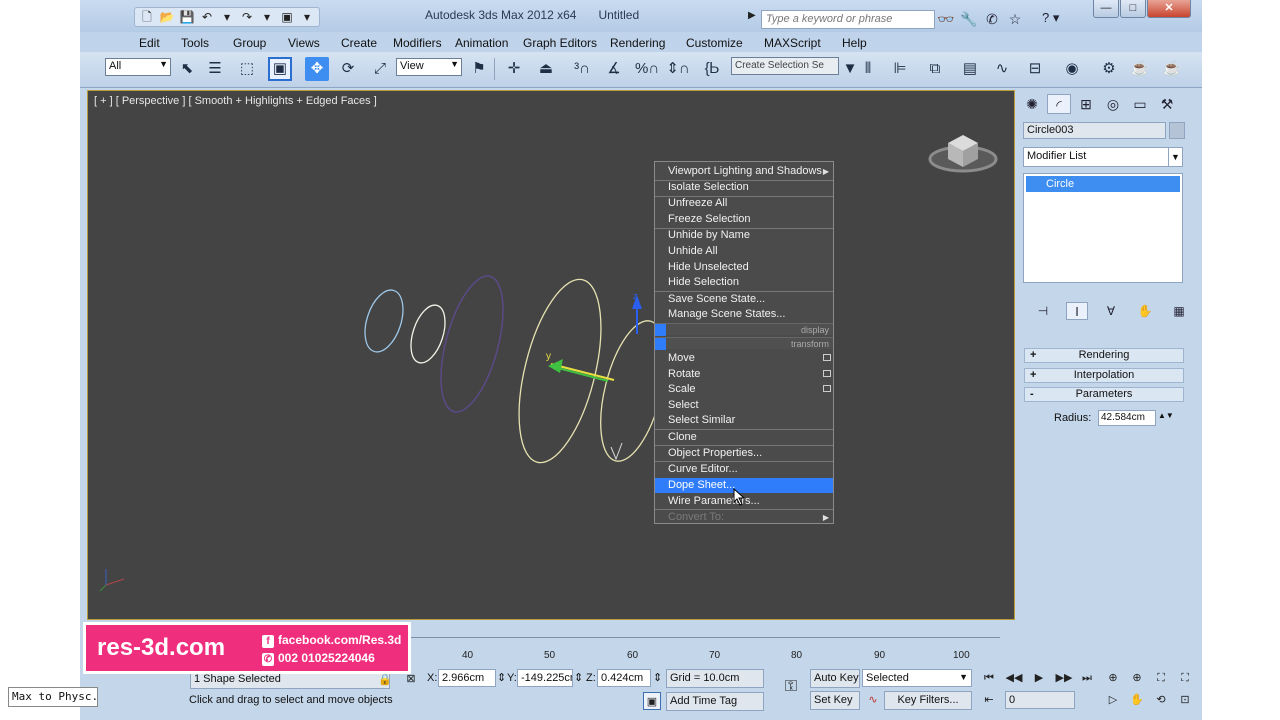  What do you see at coordinates (744, 267) in the screenshot?
I see `menu-item-hide-unselected: Hide Unselected` at bounding box center [744, 267].